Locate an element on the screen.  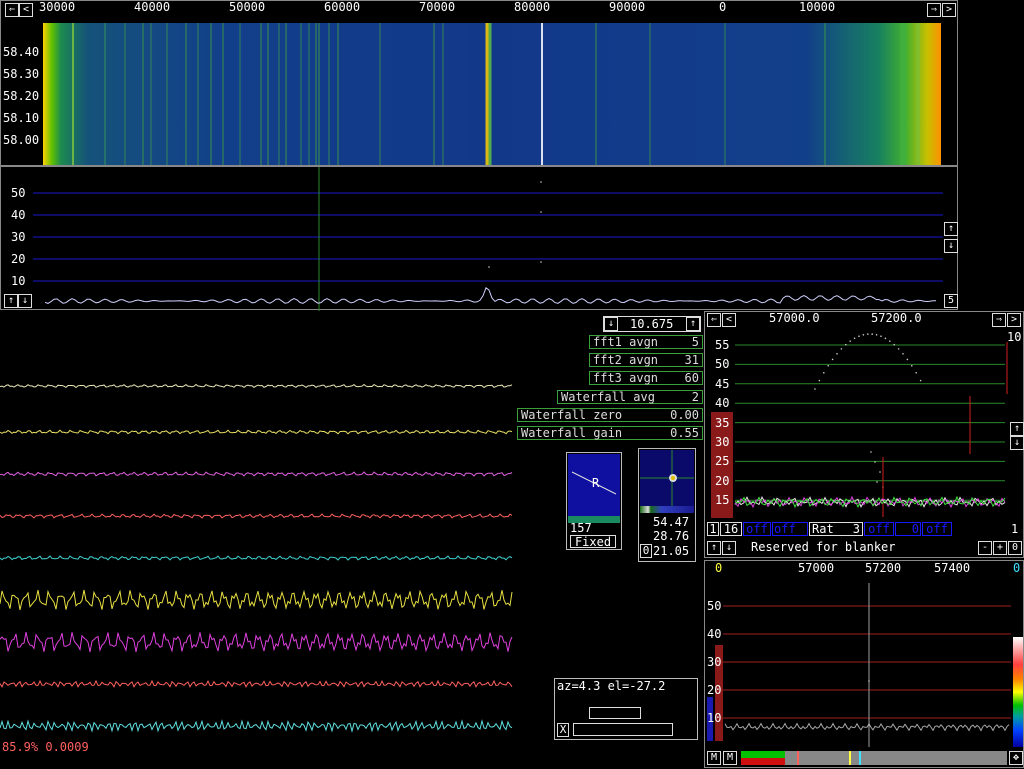
baseband-y-tick: 10 is located at coordinates (714, 718).